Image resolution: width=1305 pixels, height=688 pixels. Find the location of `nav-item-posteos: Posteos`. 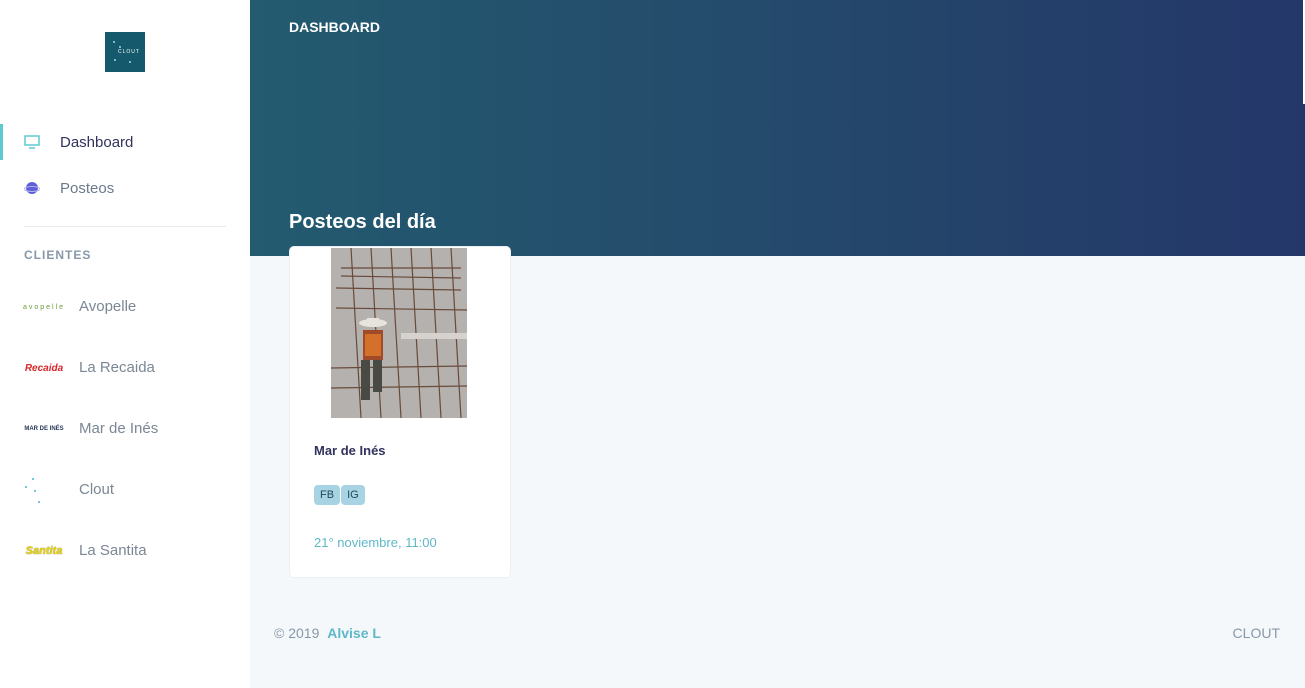

nav-item-posteos: Posteos is located at coordinates (125, 188).